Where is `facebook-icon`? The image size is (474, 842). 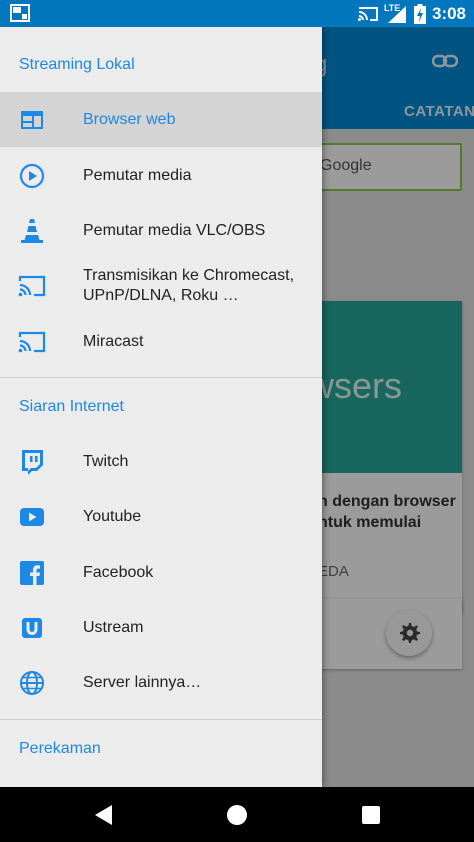
facebook-icon is located at coordinates (32, 573).